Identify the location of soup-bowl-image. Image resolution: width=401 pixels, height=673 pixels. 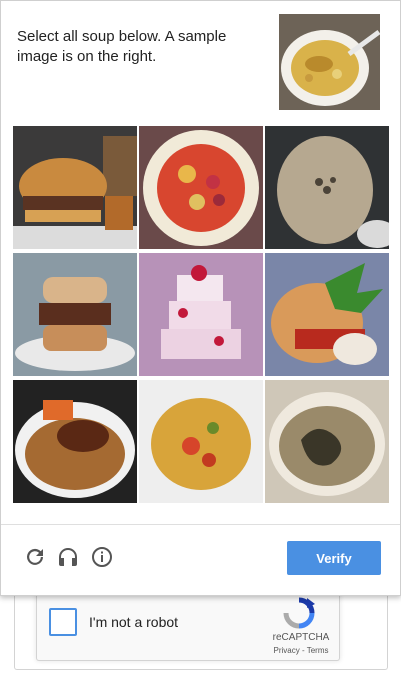
(327, 441).